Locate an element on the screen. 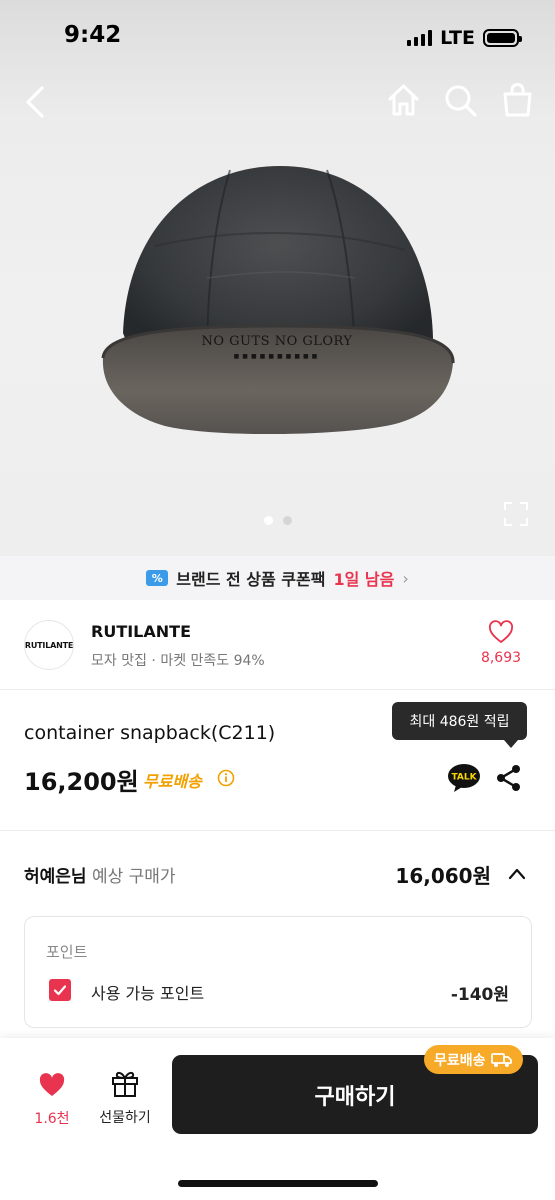 This screenshot has height=1200, width=555. fullscreen-button is located at coordinates (516, 514).